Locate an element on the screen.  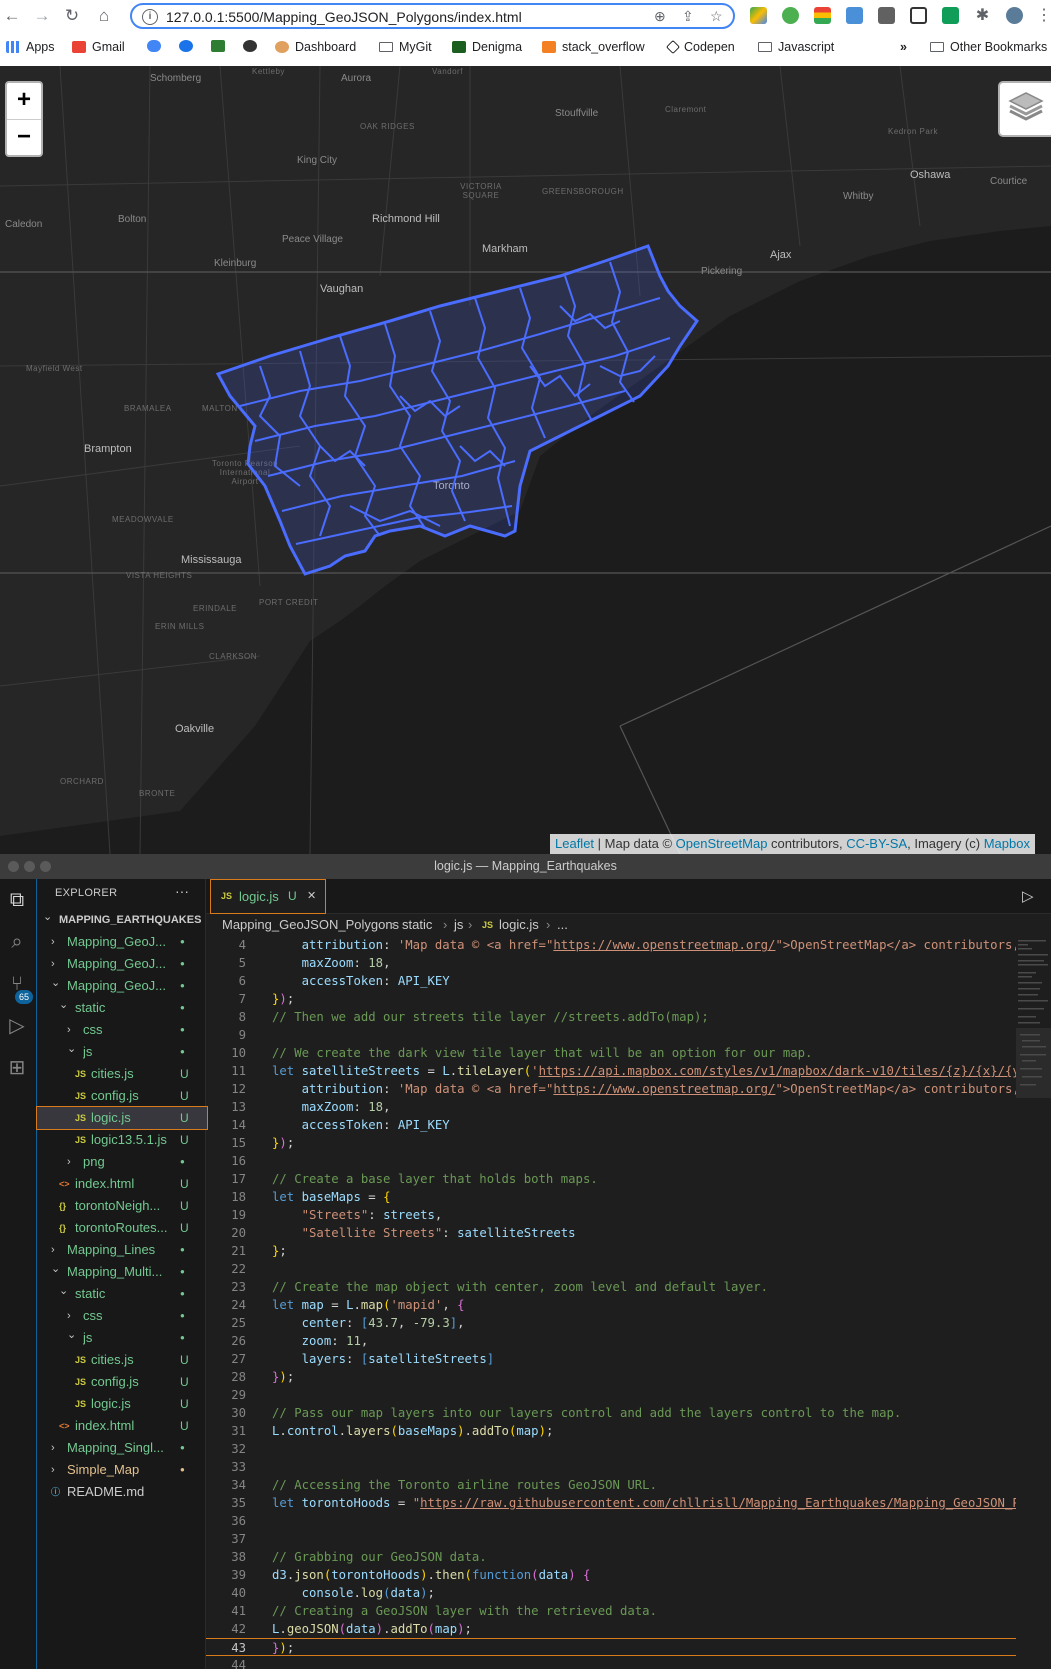
toronto-boundary-polygon is located at coordinates (457, 410).